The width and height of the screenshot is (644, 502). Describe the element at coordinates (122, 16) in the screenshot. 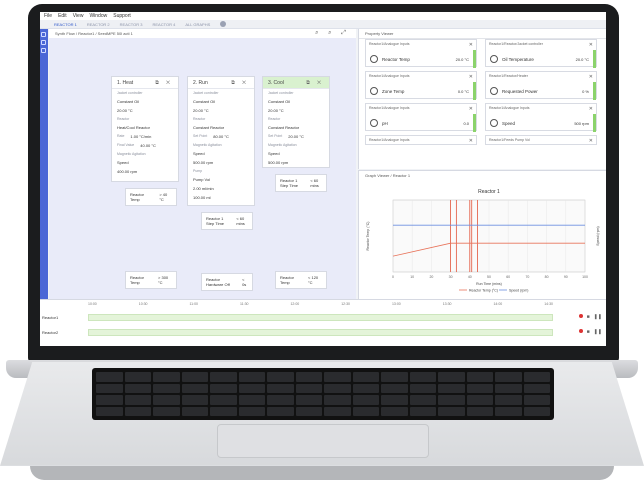

I see `menu-support: Support` at that location.